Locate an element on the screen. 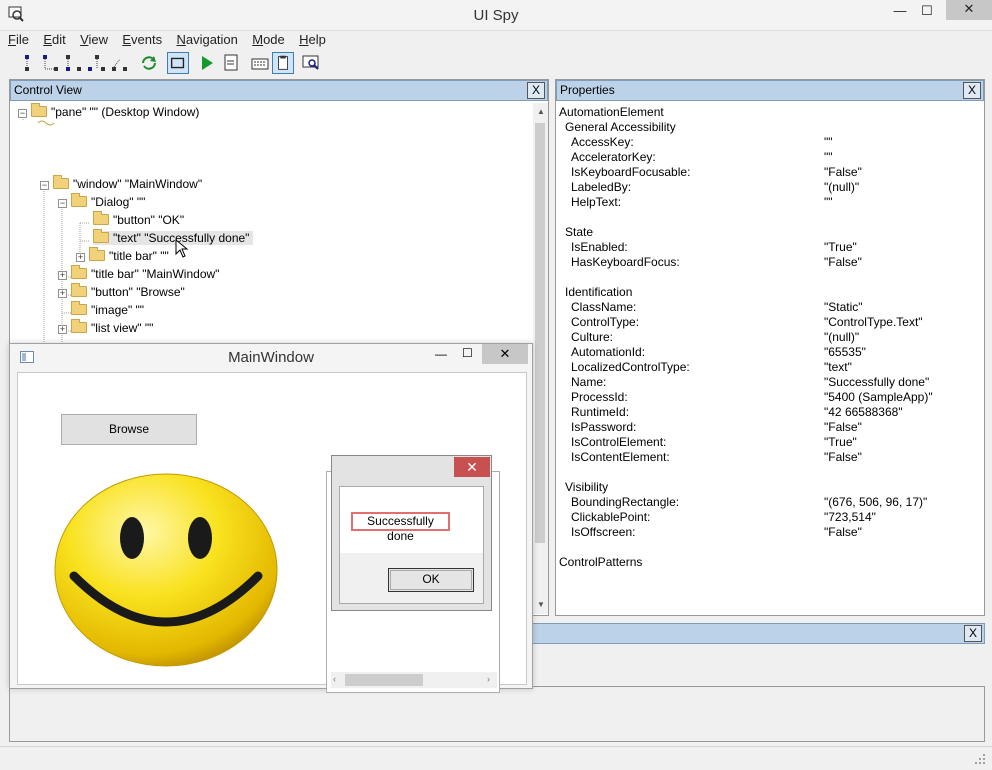 The width and height of the screenshot is (992, 770). menu-view: View is located at coordinates (94, 39).